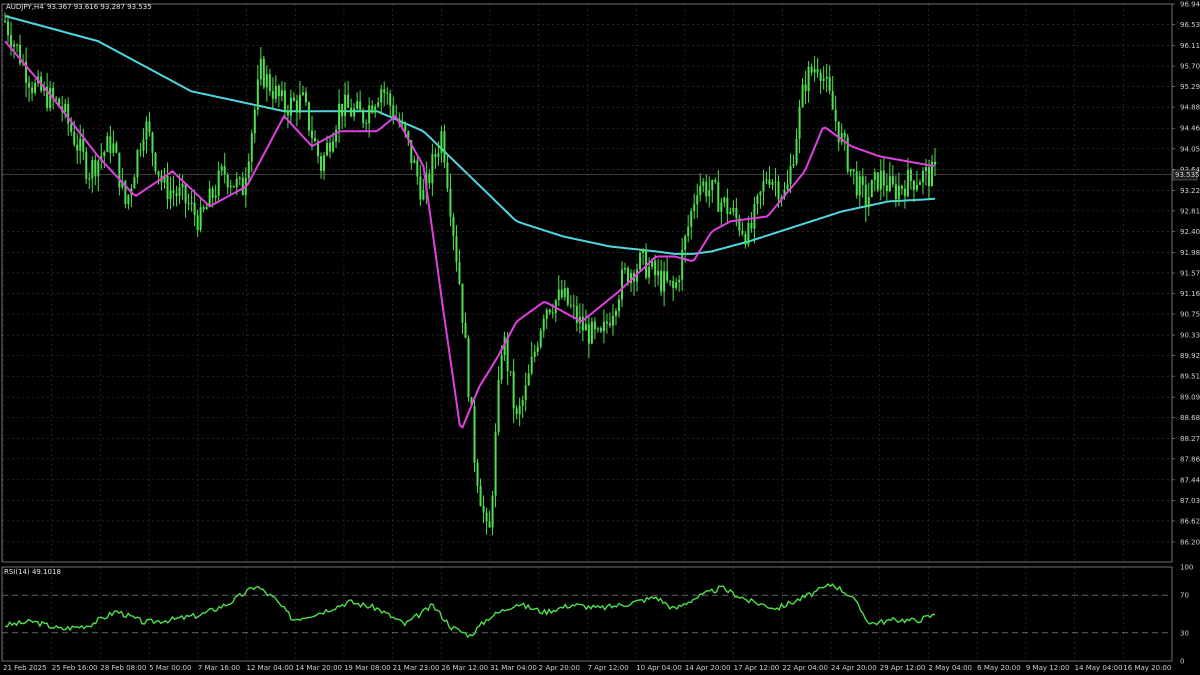  Describe the element at coordinates (1190, 480) in the screenshot. I see `price-tick-label: 87.440` at that location.